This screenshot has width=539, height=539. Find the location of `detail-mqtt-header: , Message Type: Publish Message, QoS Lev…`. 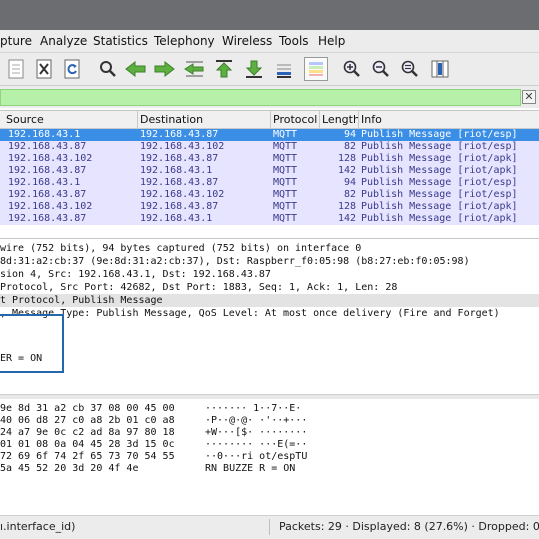

detail-mqtt-header: , Message Type: Publish Message, QoS Lev… is located at coordinates (269, 313).